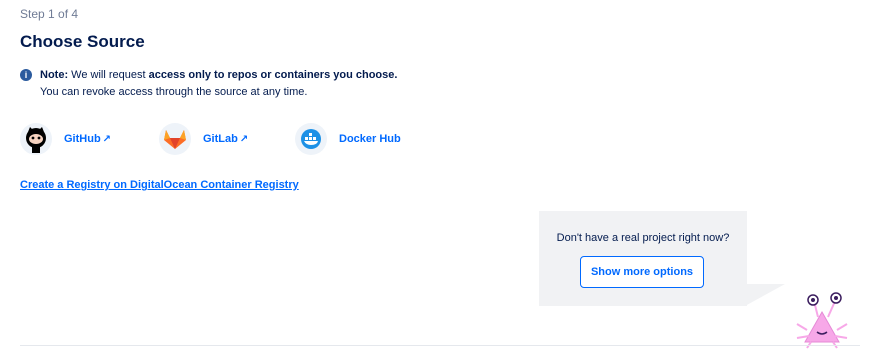 This screenshot has width=880, height=357. Describe the element at coordinates (370, 139) in the screenshot. I see `provider-docker-hub-label: Docker Hub` at that location.